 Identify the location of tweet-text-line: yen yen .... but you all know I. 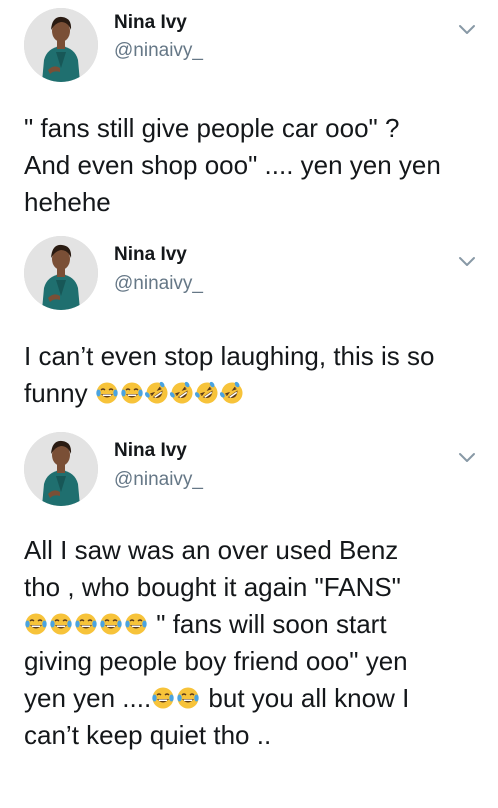
(255, 698).